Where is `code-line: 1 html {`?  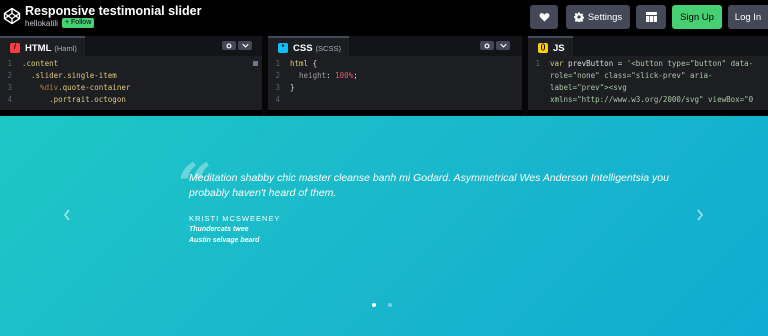 code-line: 1 html { is located at coordinates (395, 64).